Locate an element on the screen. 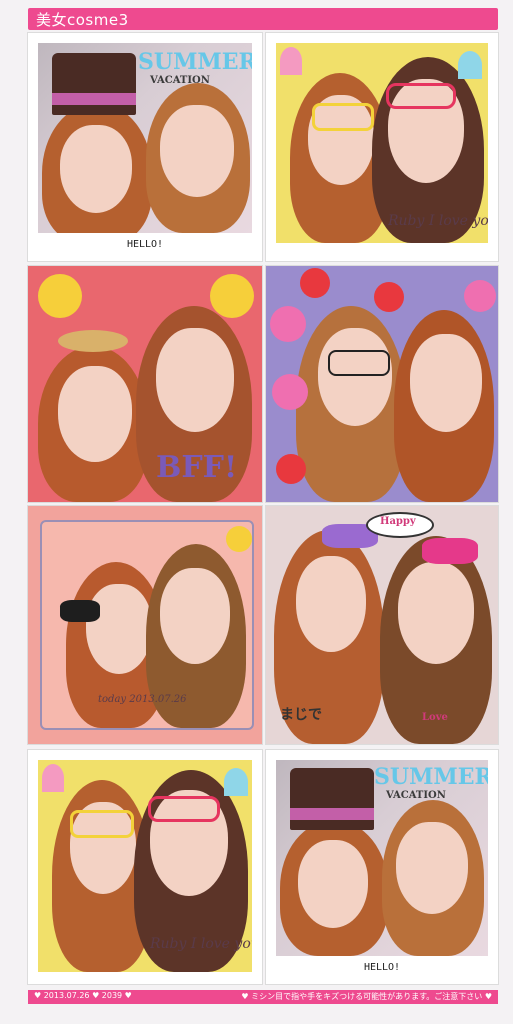  photo-frame-3: BFF! is located at coordinates (145, 384).